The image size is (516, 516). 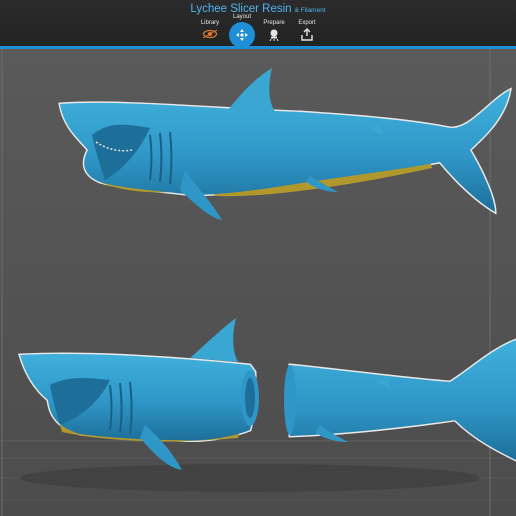 I want to click on library-icon, so click(x=210, y=34).